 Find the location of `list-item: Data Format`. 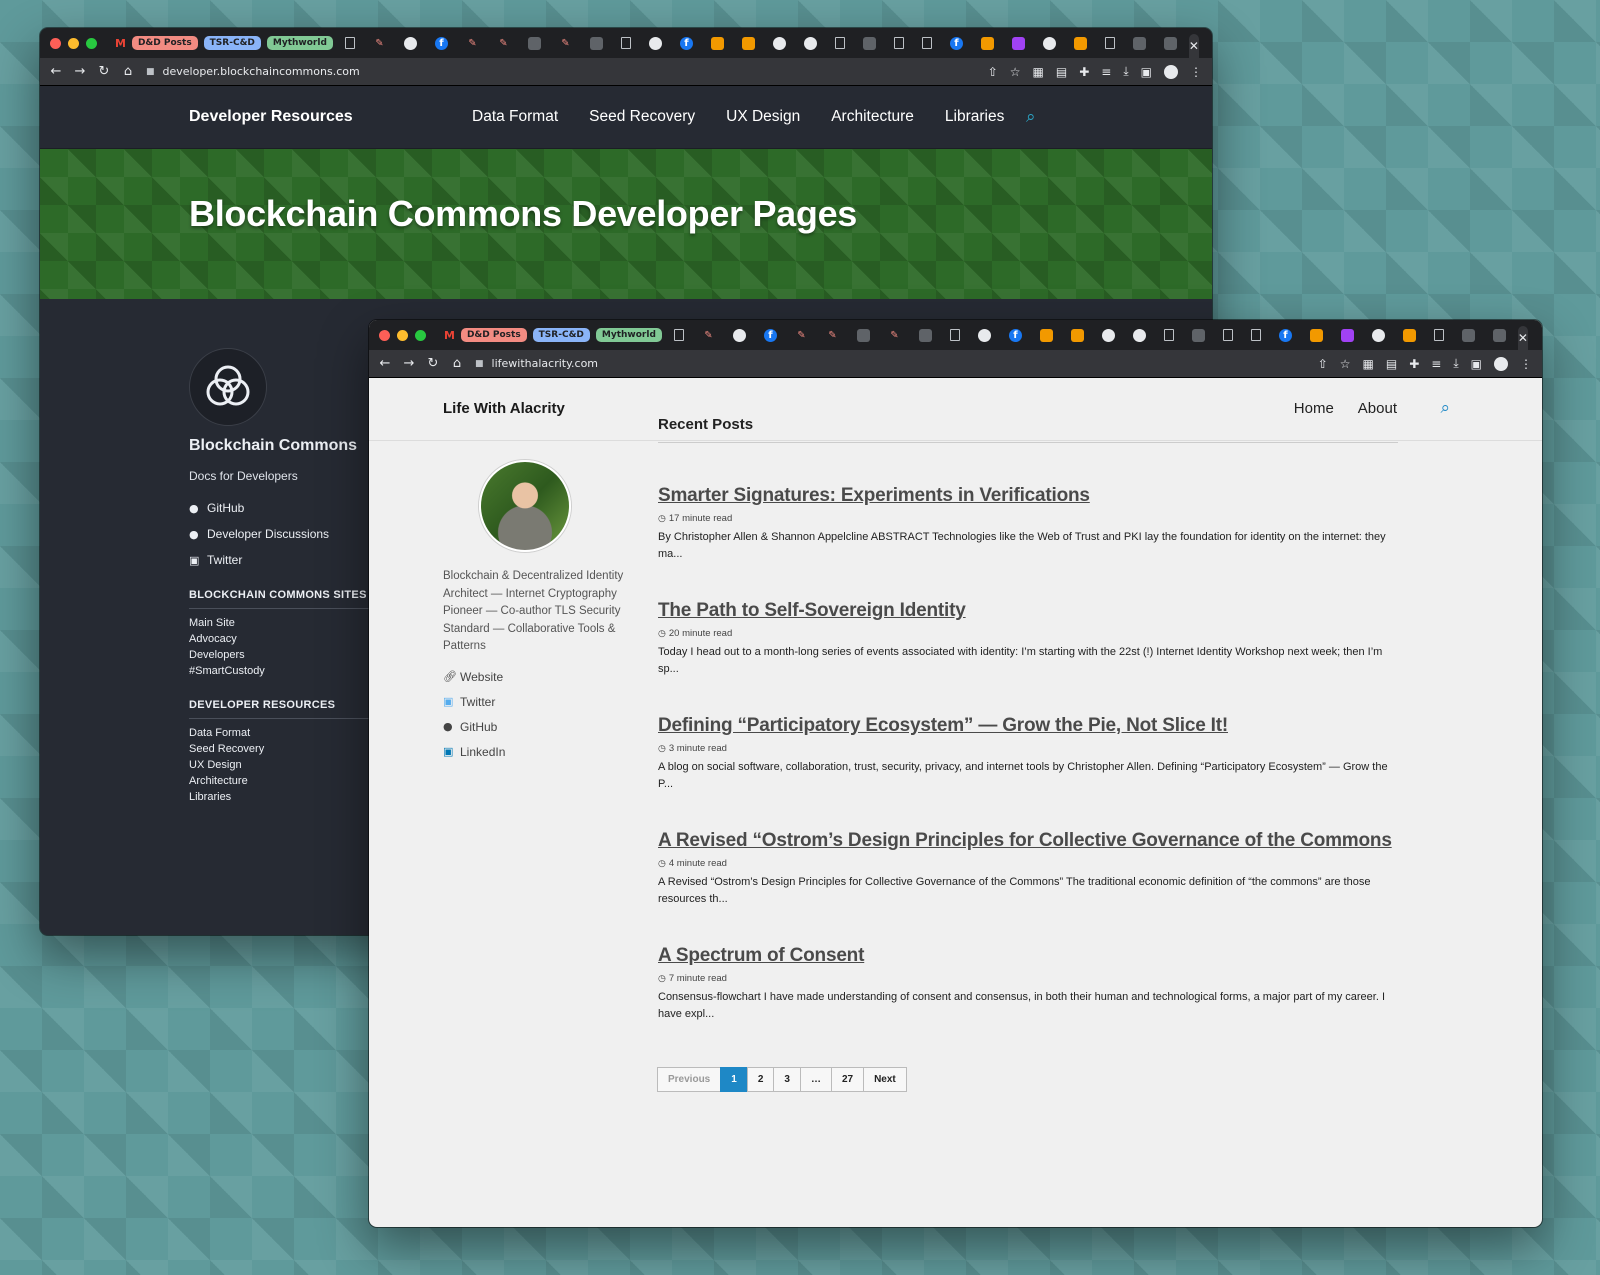

list-item: Data Format is located at coordinates (289, 733).